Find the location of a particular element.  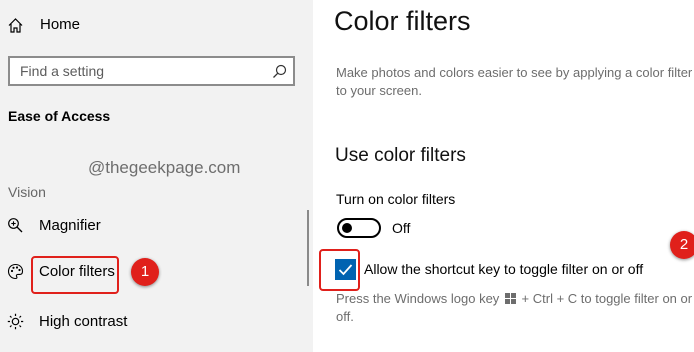

page-title: Color filters is located at coordinates (402, 21).